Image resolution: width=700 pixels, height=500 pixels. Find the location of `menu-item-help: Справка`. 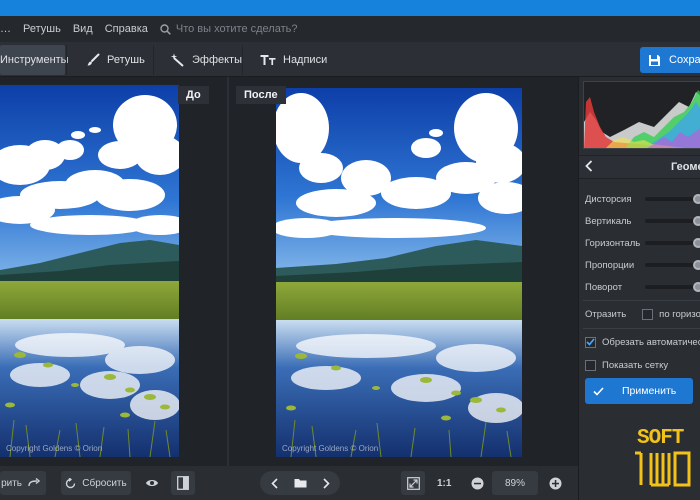

menu-item-help: Справка is located at coordinates (126, 29).